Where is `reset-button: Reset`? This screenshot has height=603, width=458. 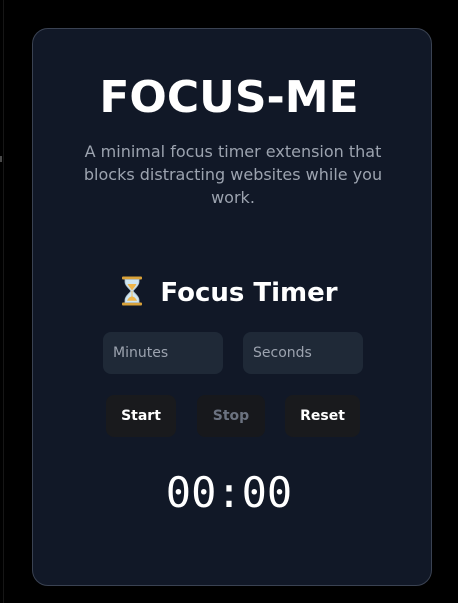 reset-button: Reset is located at coordinates (322, 416).